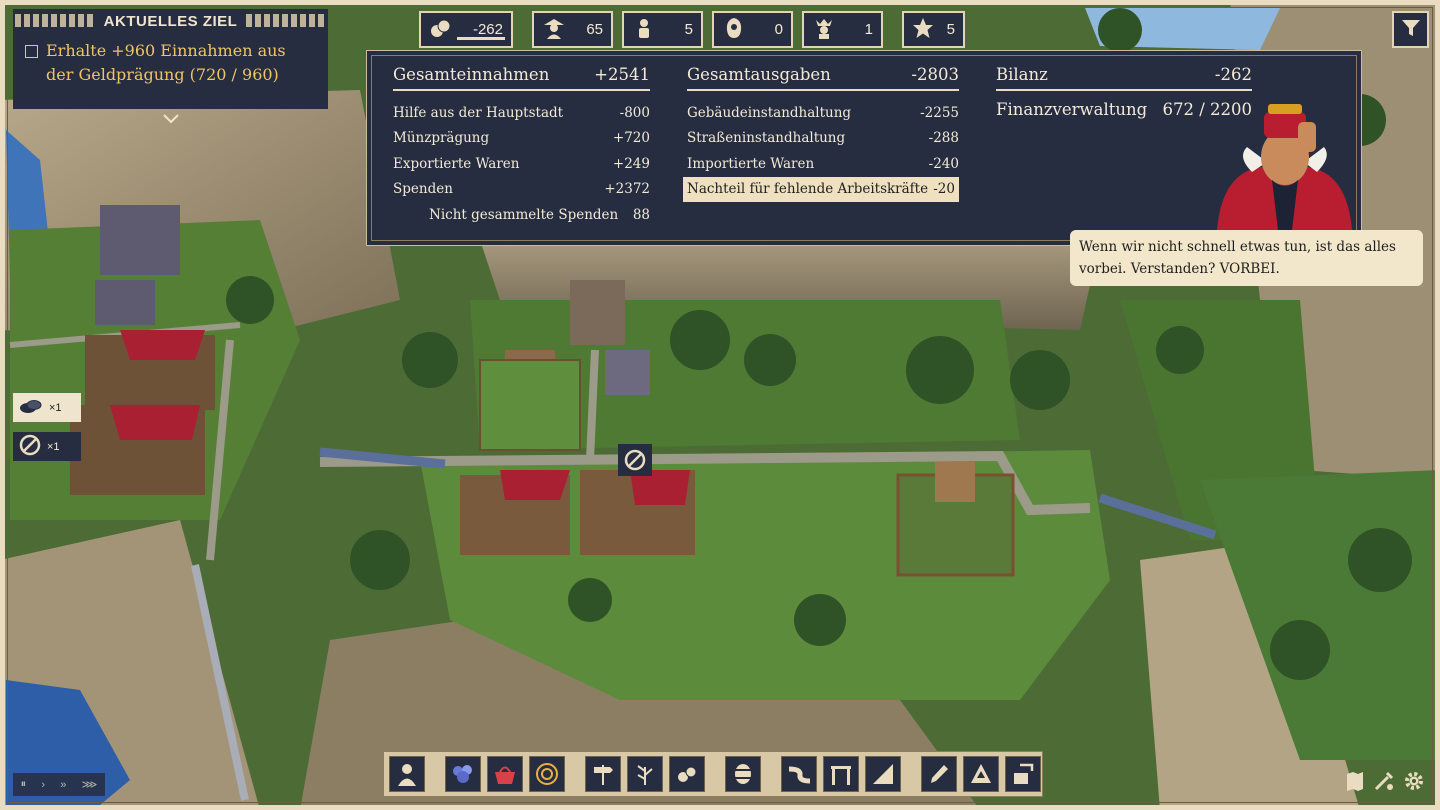 This screenshot has width=1440, height=810. Describe the element at coordinates (808, 189) in the screenshot. I see `expense-label: Nachteil für fehlende Arbeitskräfte` at that location.